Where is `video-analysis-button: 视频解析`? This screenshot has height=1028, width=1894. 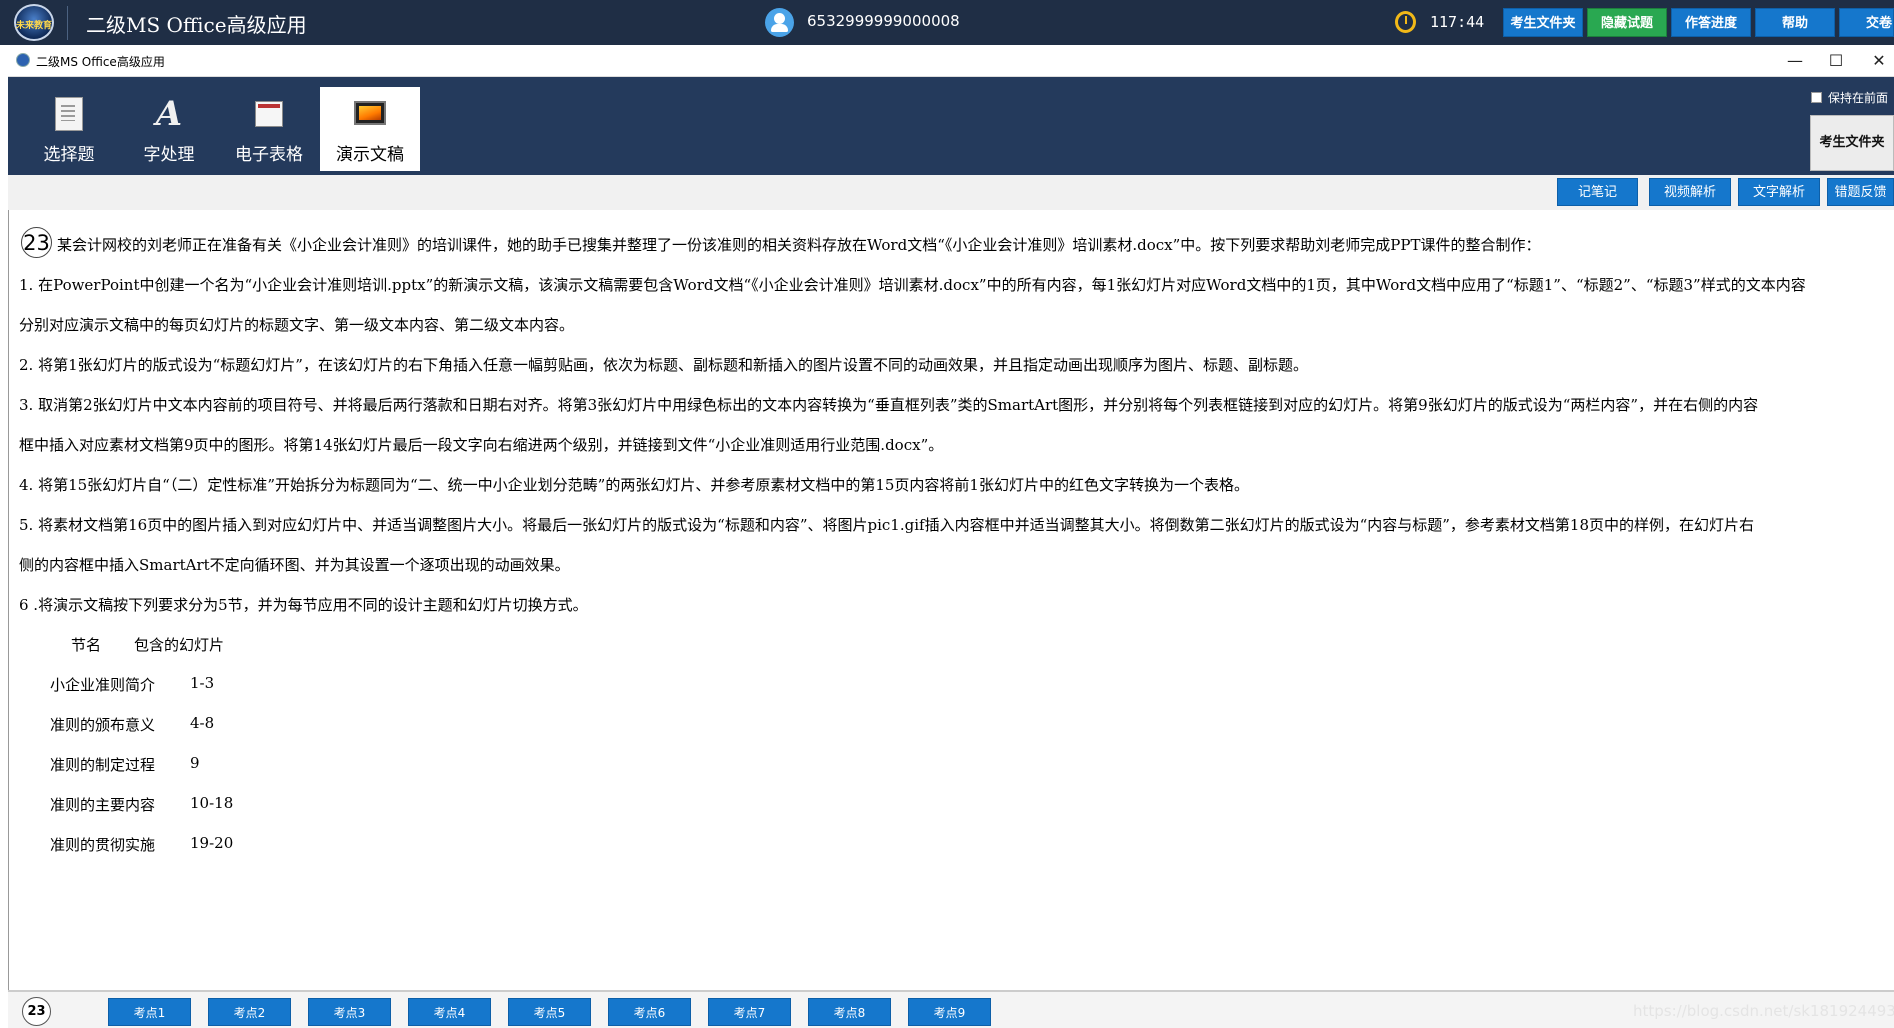 video-analysis-button: 视频解析 is located at coordinates (1690, 192).